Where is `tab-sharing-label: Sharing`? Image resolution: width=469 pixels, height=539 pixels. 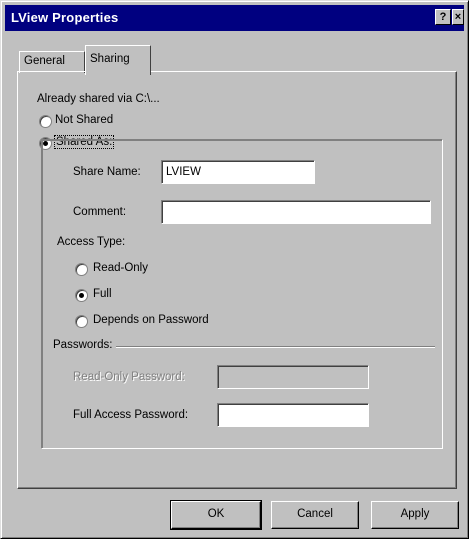 tab-sharing-label: Sharing is located at coordinates (110, 59).